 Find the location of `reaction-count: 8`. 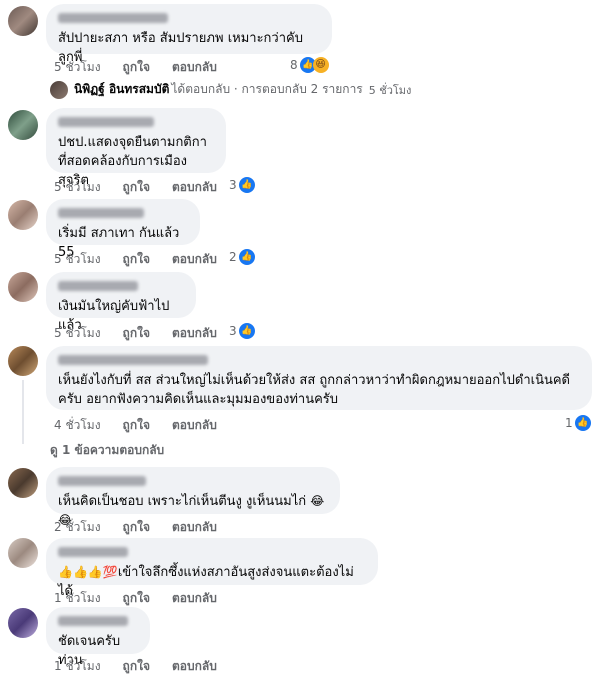

reaction-count: 8 is located at coordinates (294, 65).